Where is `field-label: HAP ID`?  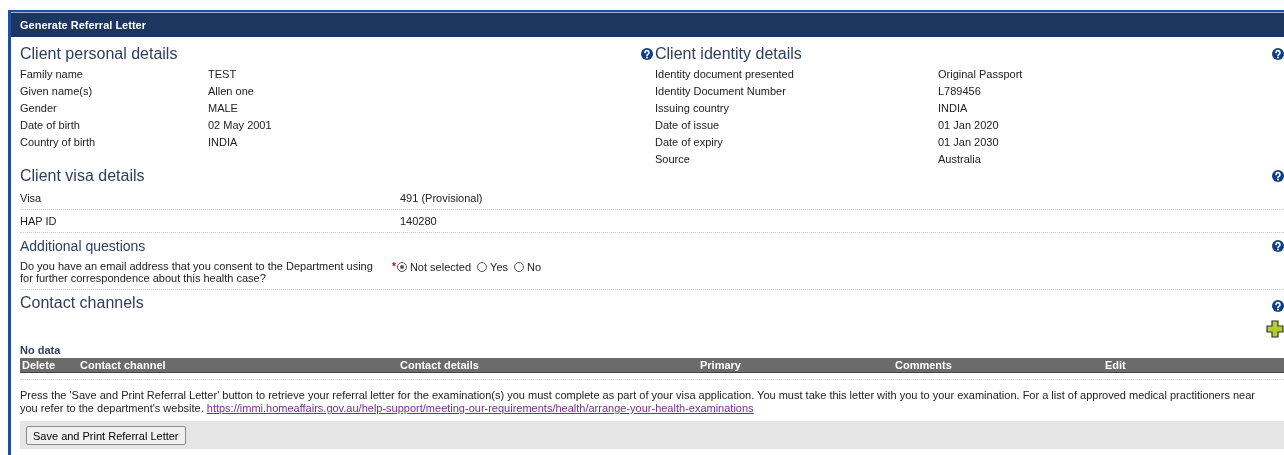 field-label: HAP ID is located at coordinates (39, 221).